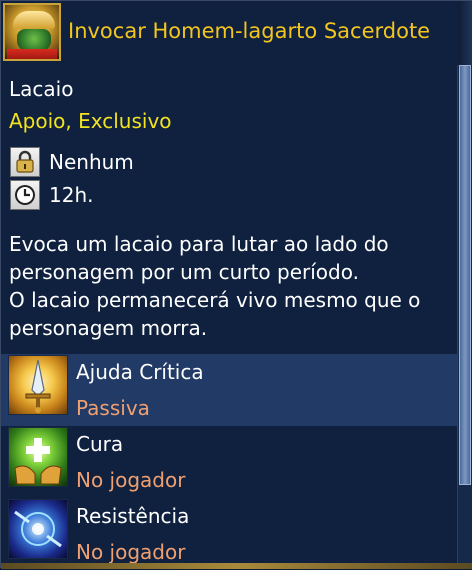 Image resolution: width=472 pixels, height=570 pixels. Describe the element at coordinates (41, 89) in the screenshot. I see `skill-type: Lacaio` at that location.